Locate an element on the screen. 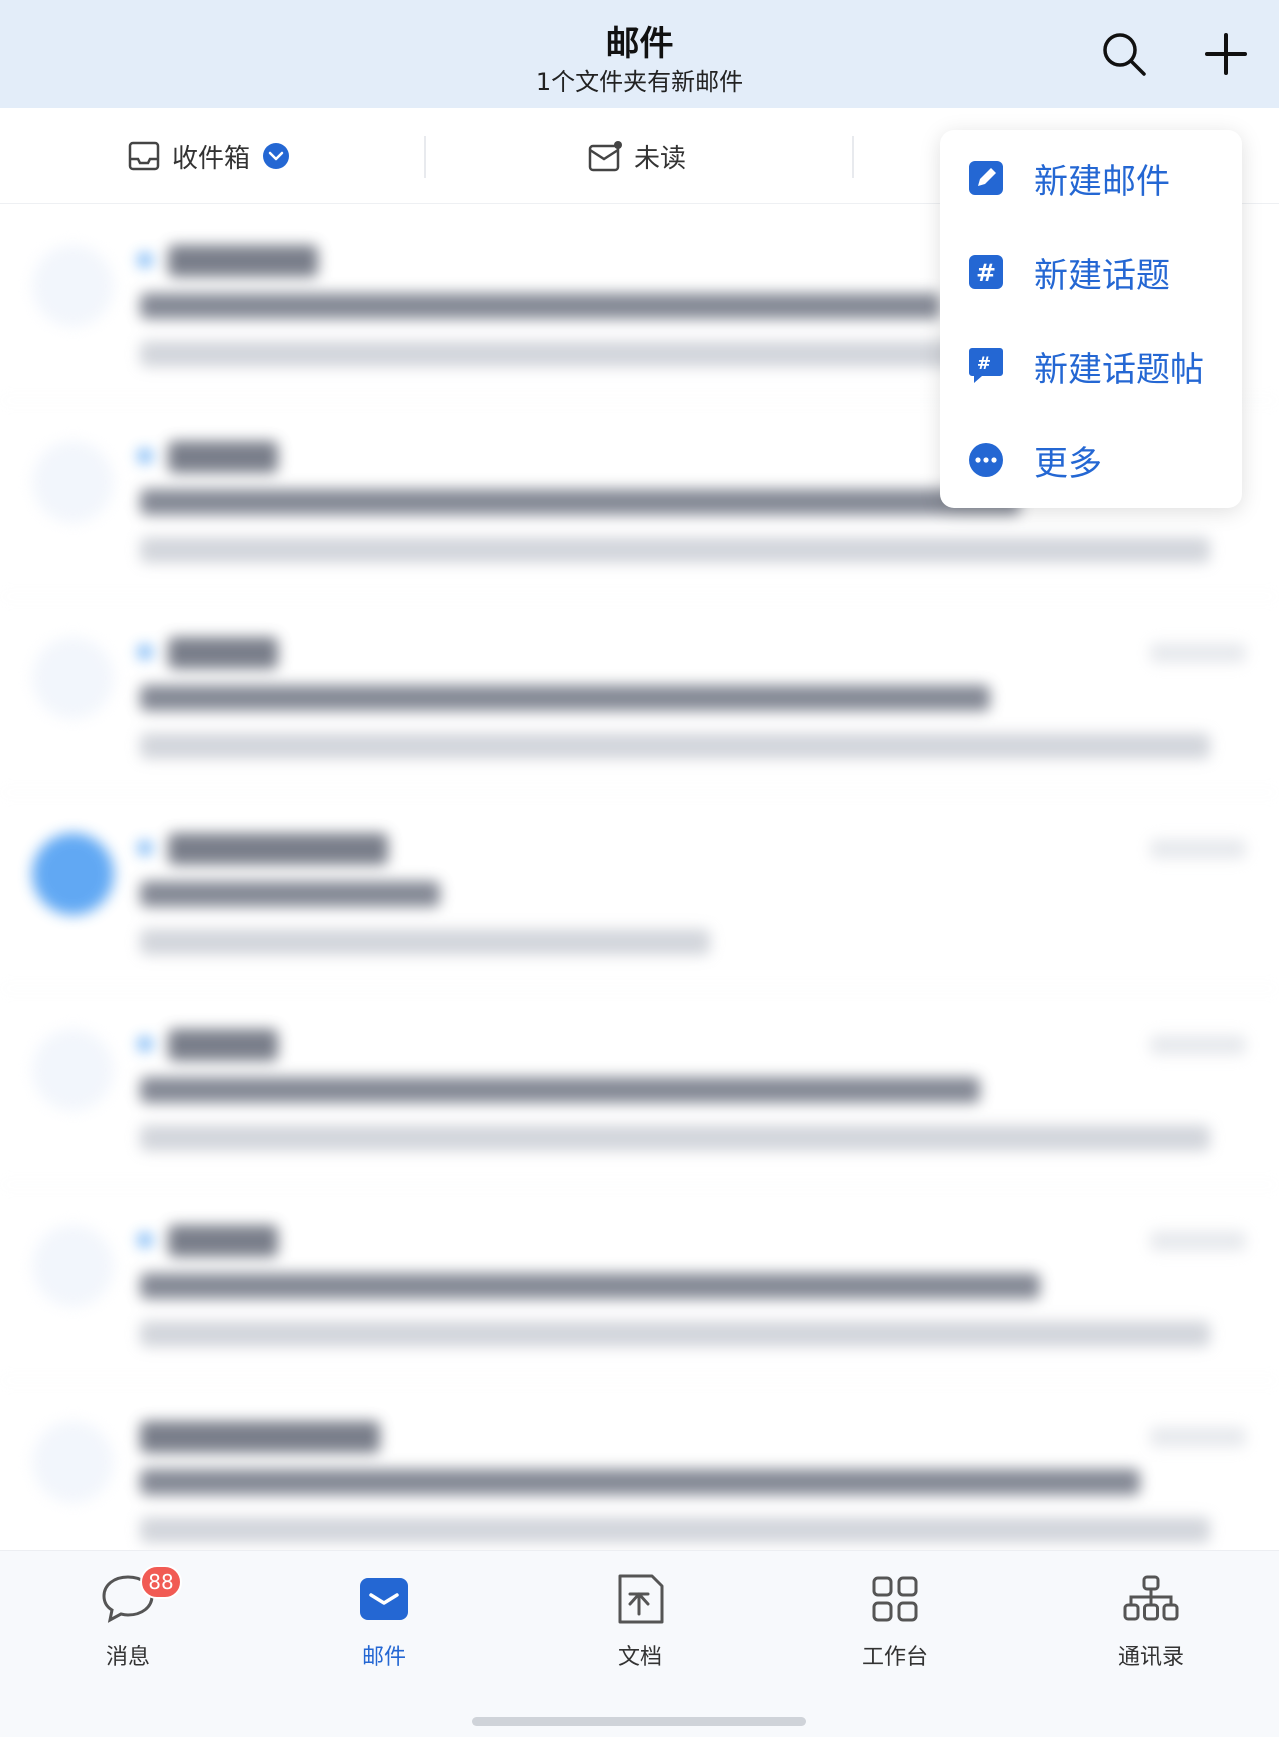  menu-item-new-topic: # 新建话题 is located at coordinates (1091, 272).